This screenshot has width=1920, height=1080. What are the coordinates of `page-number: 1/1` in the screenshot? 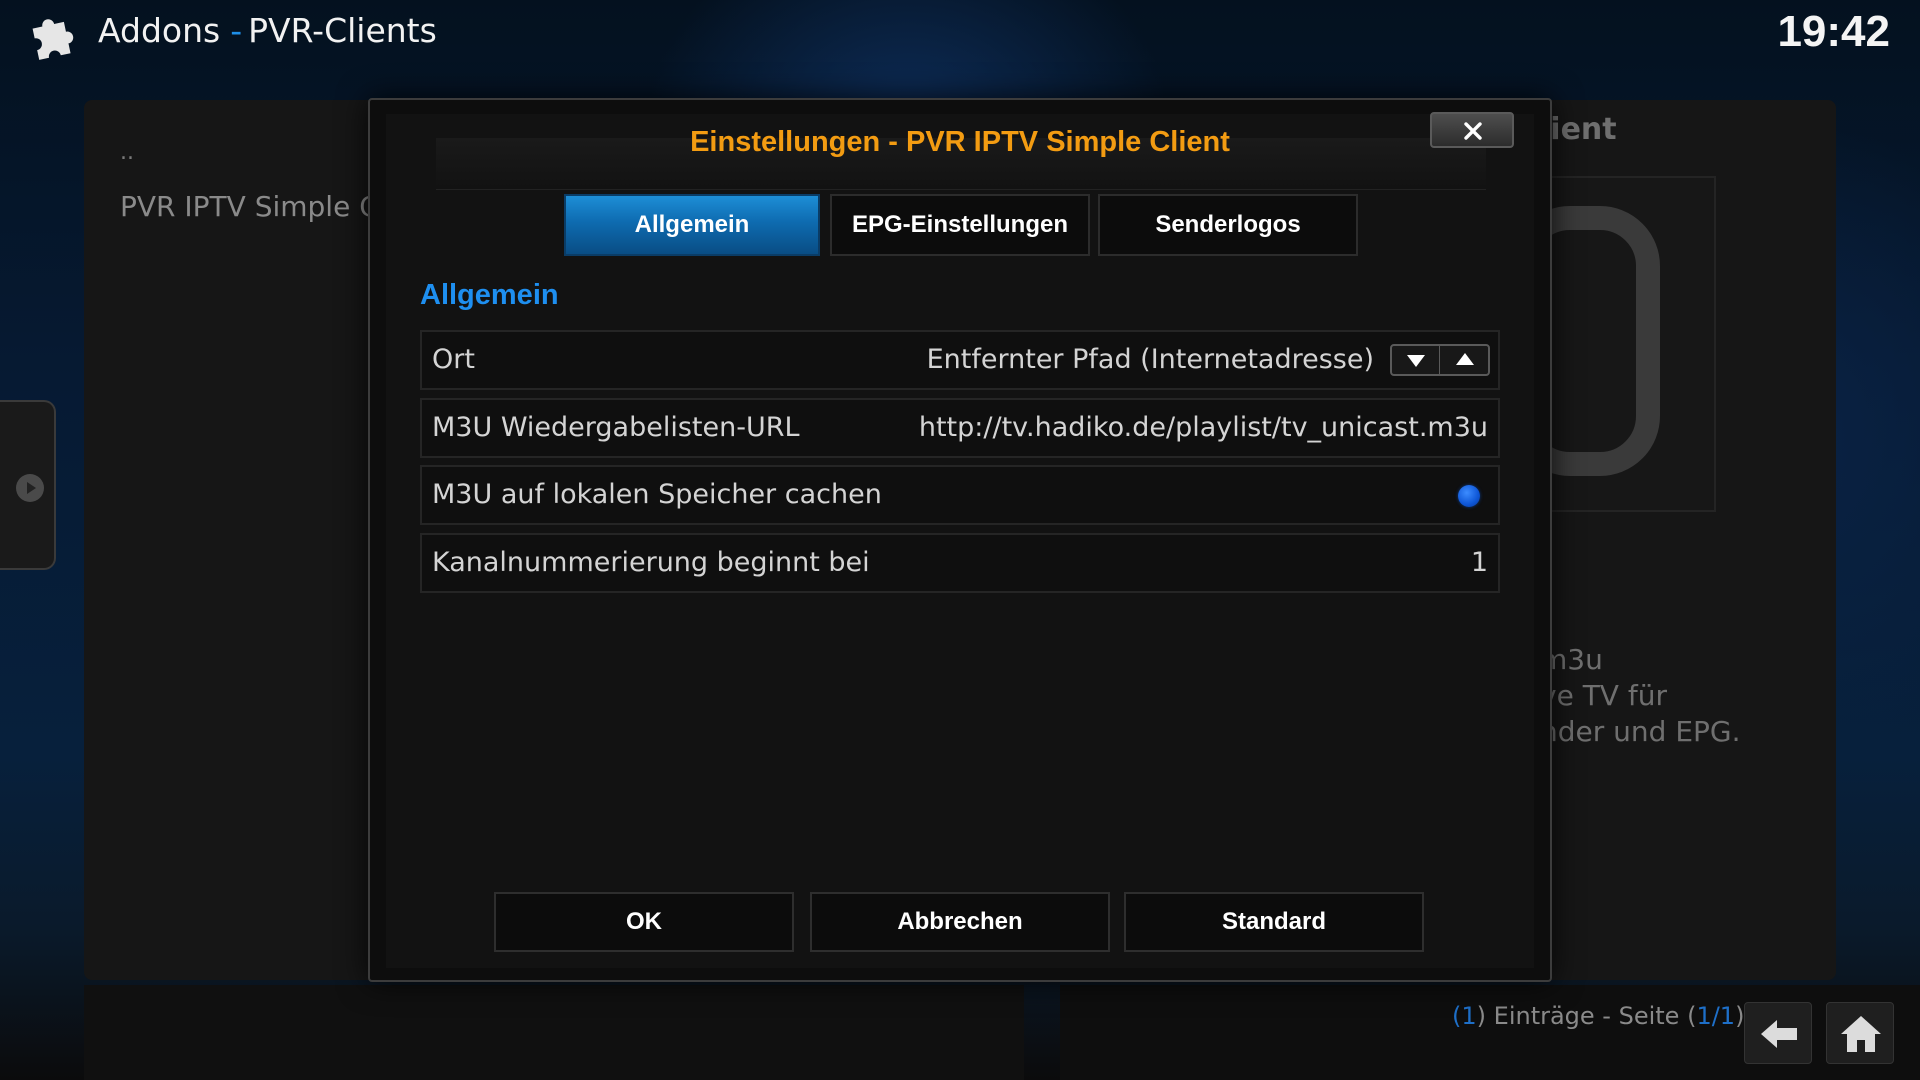 It's located at (1716, 1016).